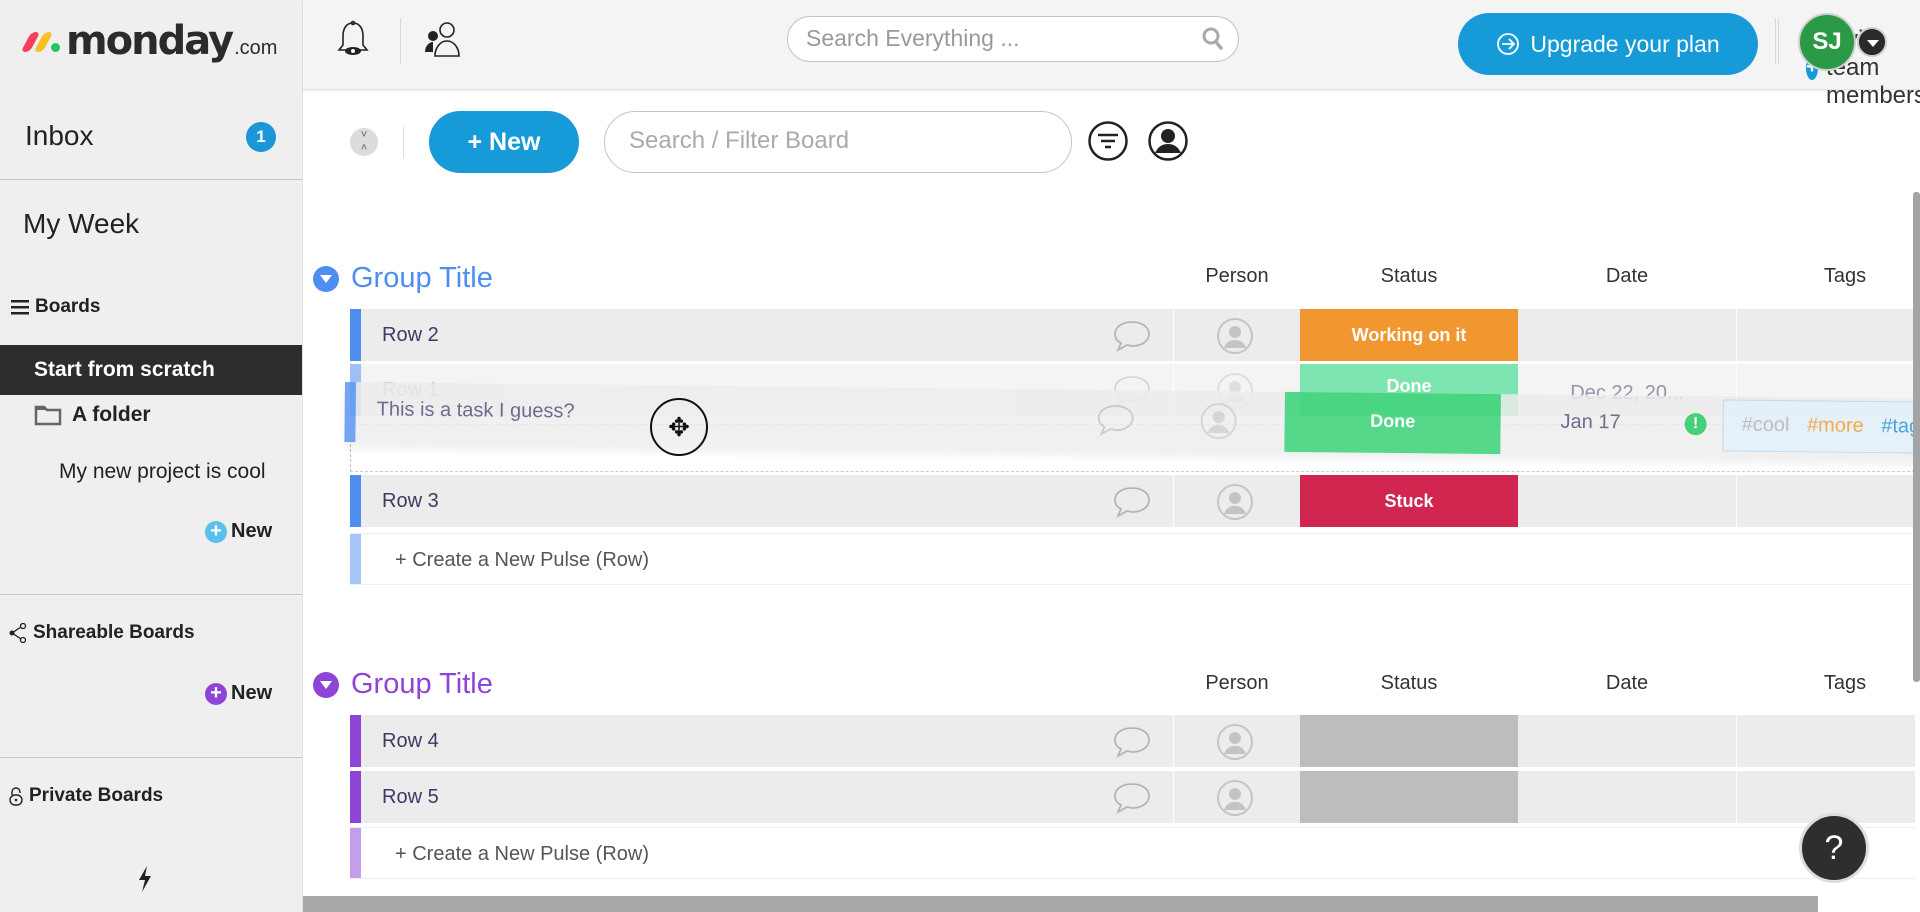 The width and height of the screenshot is (1920, 912). I want to click on new-item-button: + New, so click(504, 142).